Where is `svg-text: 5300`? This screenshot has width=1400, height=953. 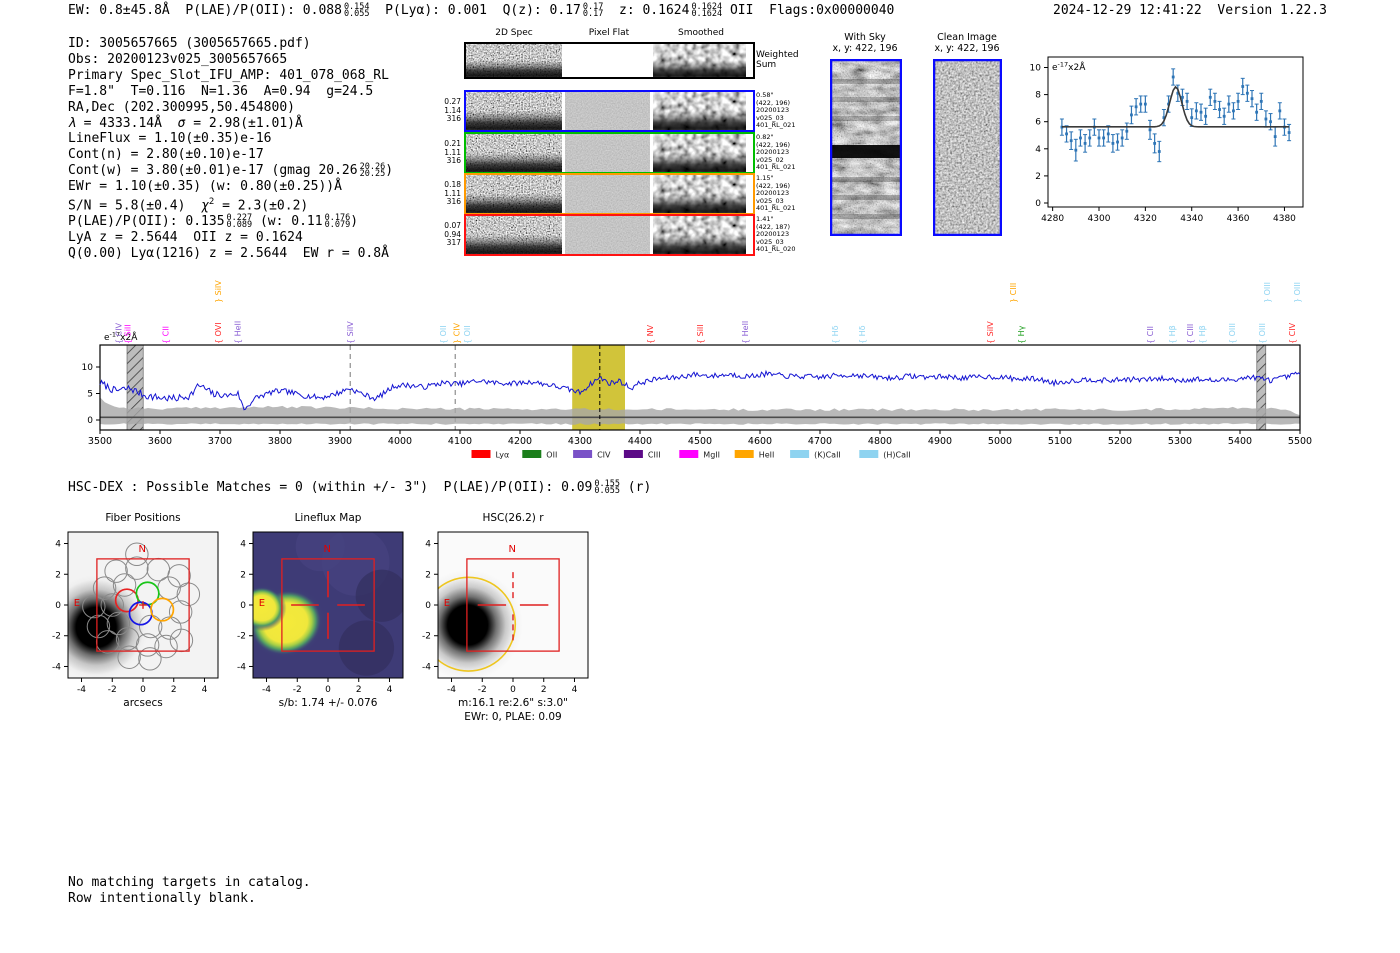 svg-text: 5300 is located at coordinates (1180, 441).